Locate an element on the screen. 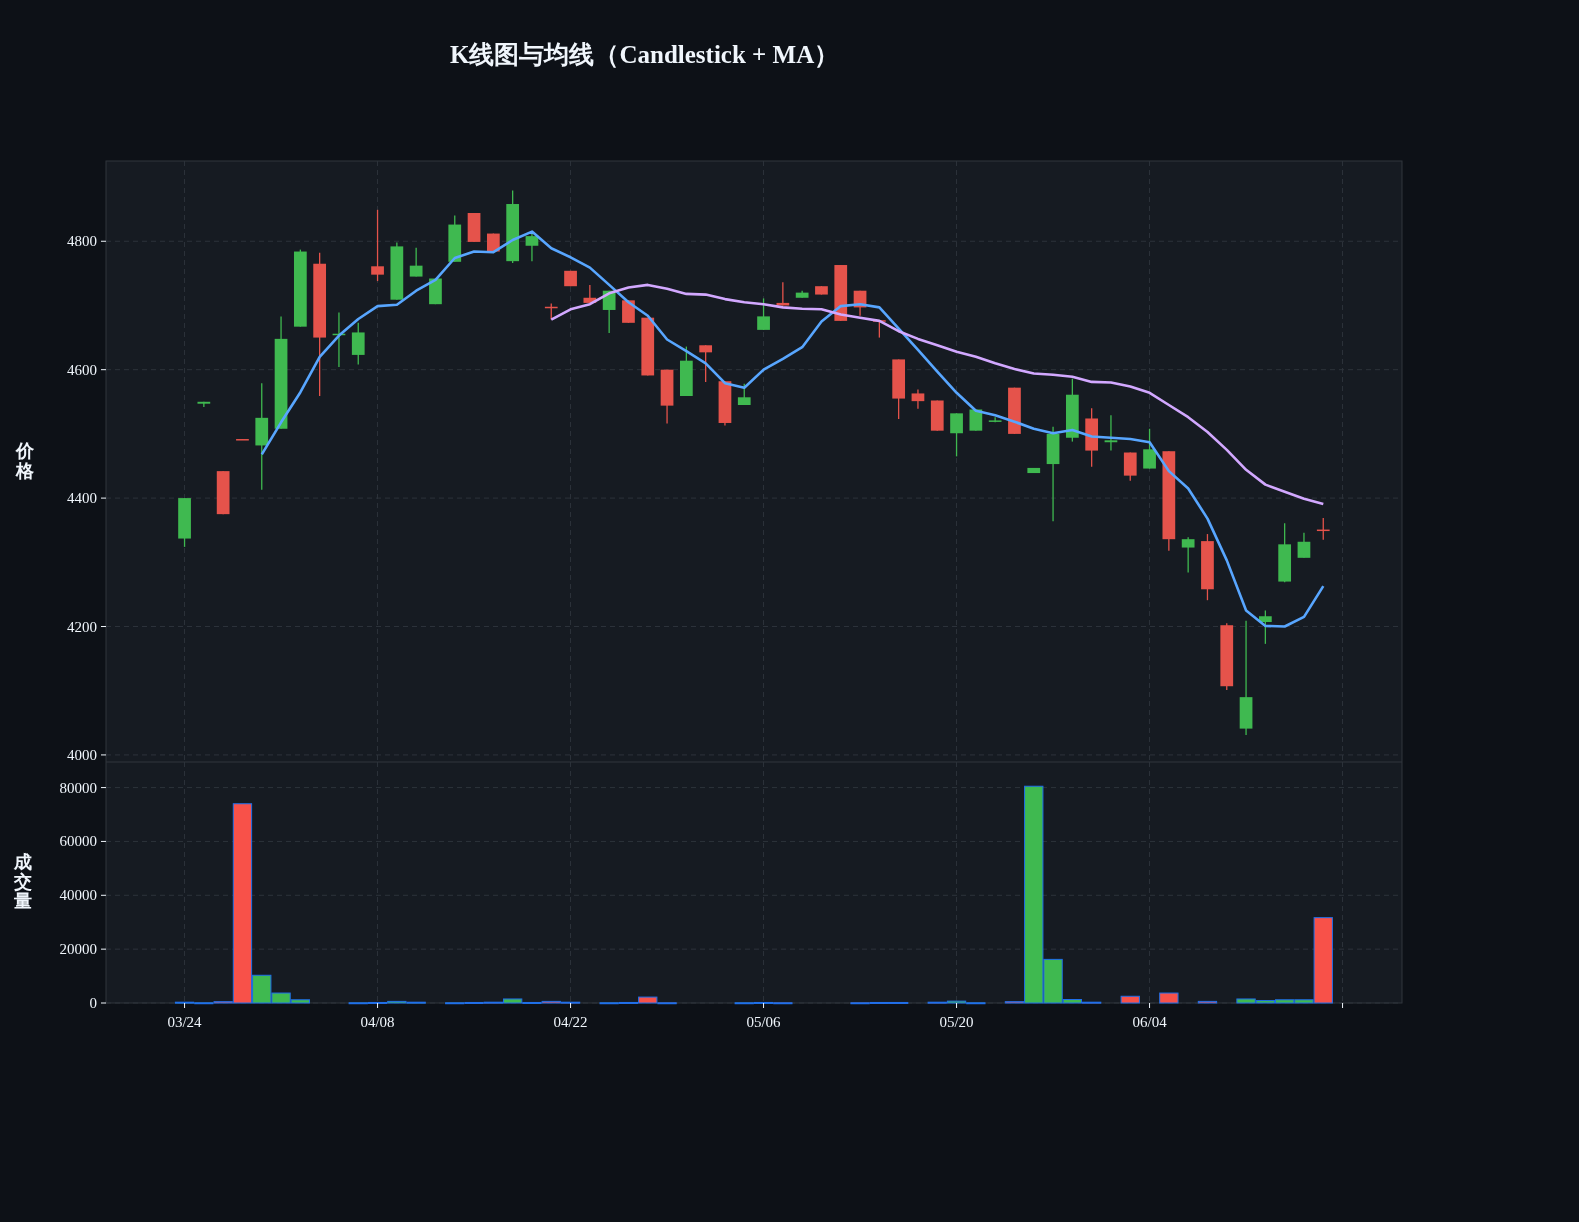 This screenshot has width=1579, height=1222. axis-tick-label: 4600 is located at coordinates (82, 369).